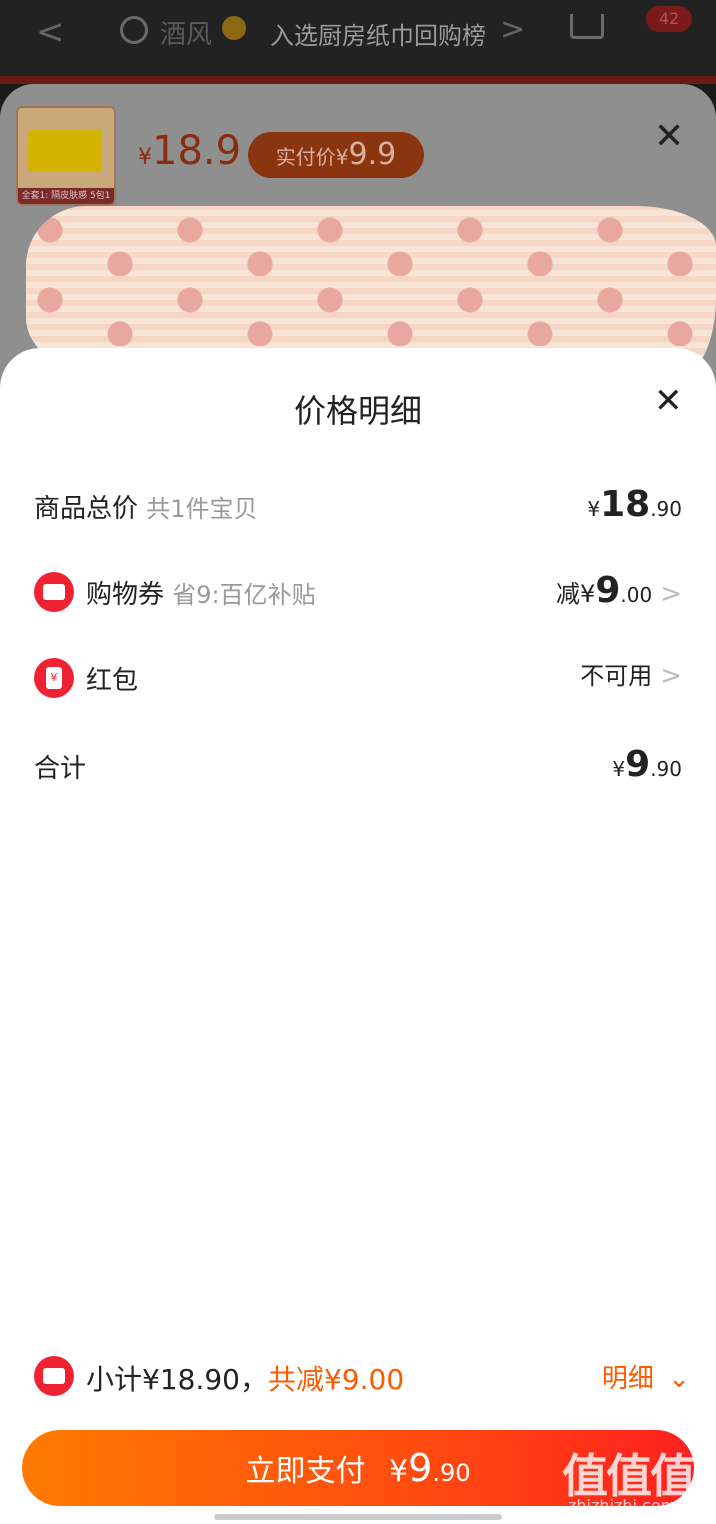  I want to click on rank-banner-text: 入选厨房纸巾回购榜, so click(378, 33).